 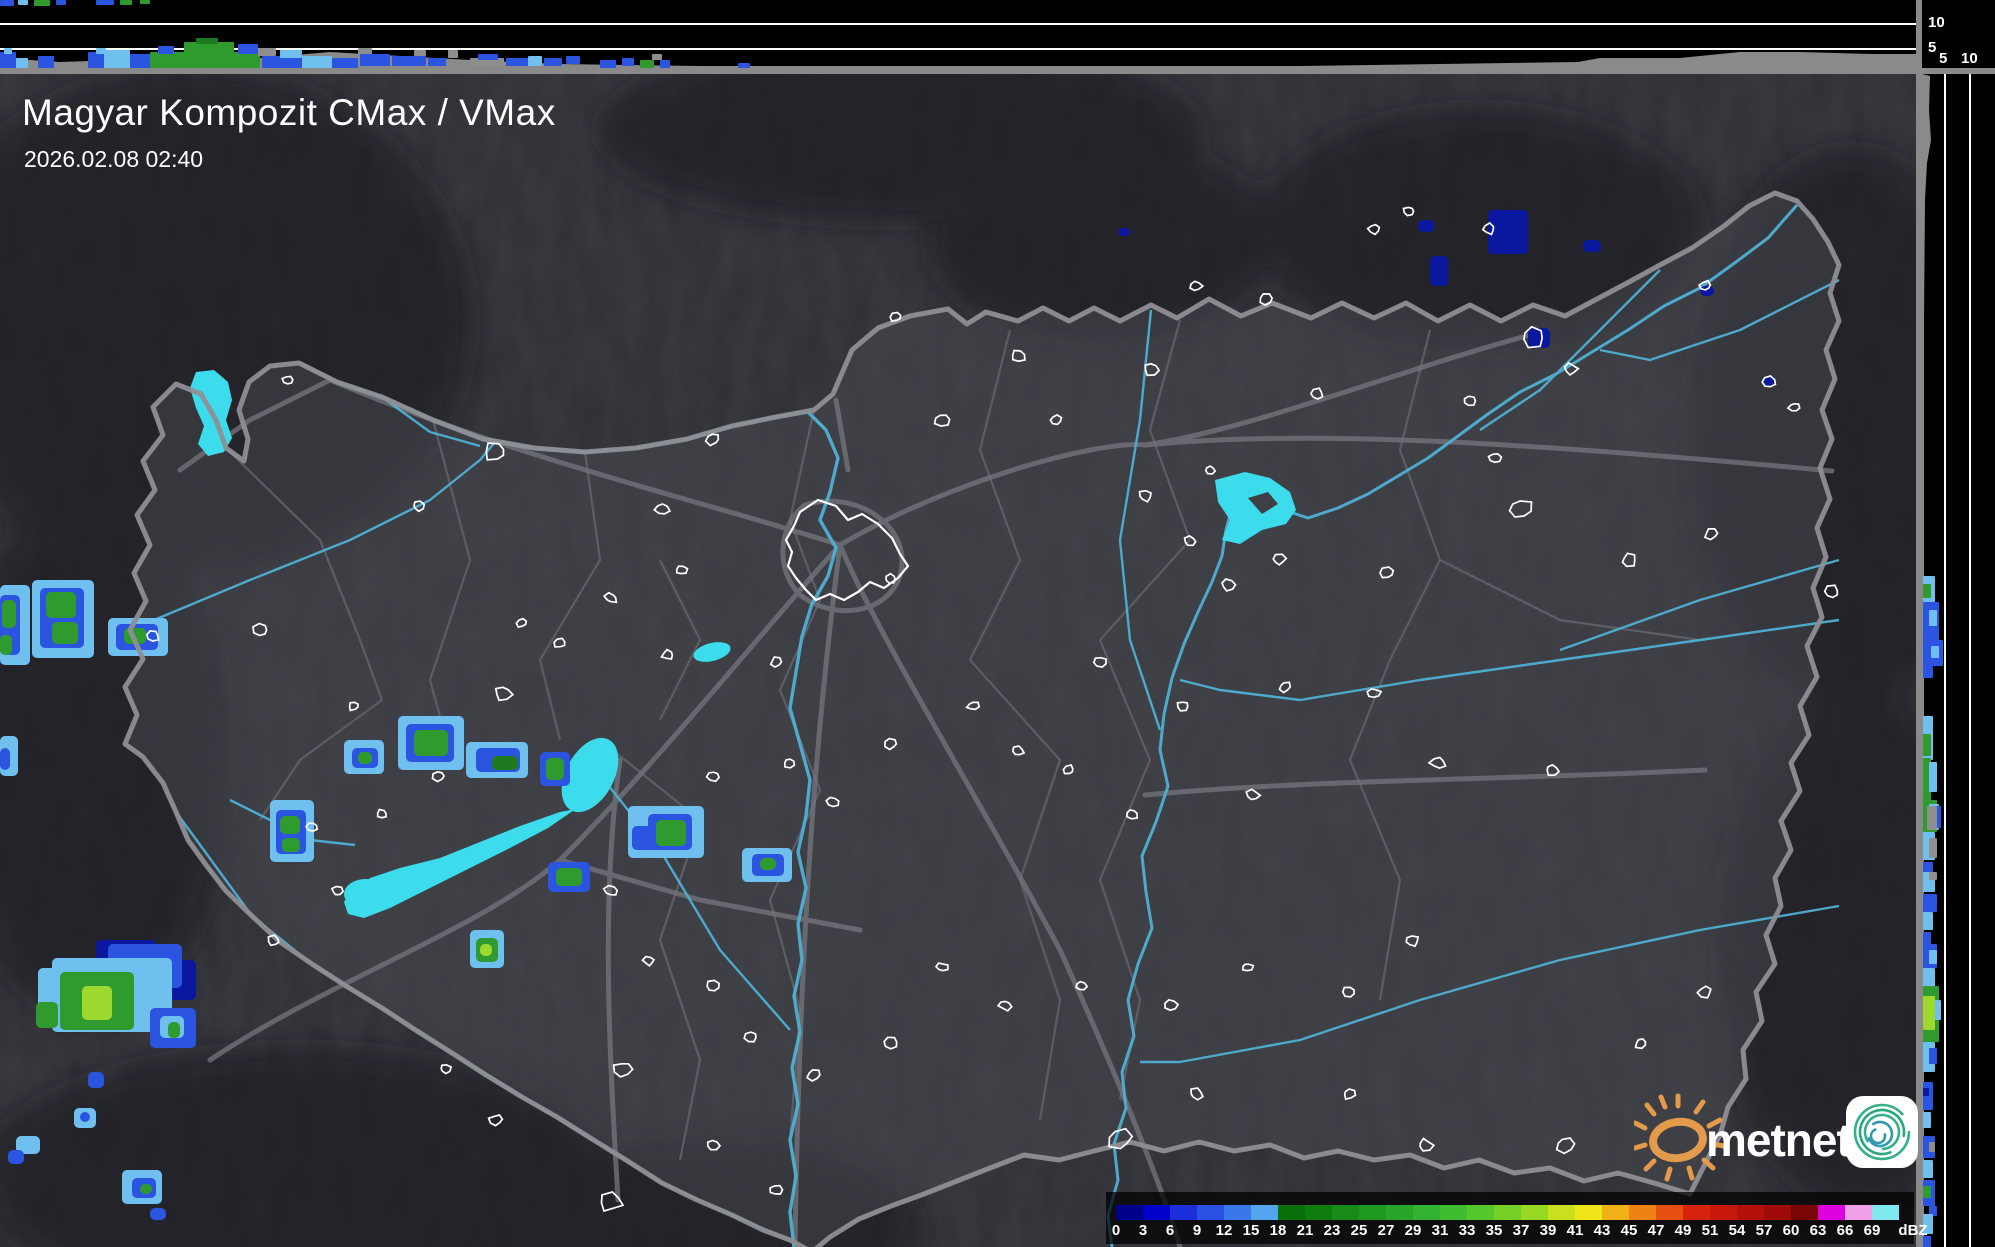 I want to click on dbz-label: 69, so click(x=1872, y=1230).